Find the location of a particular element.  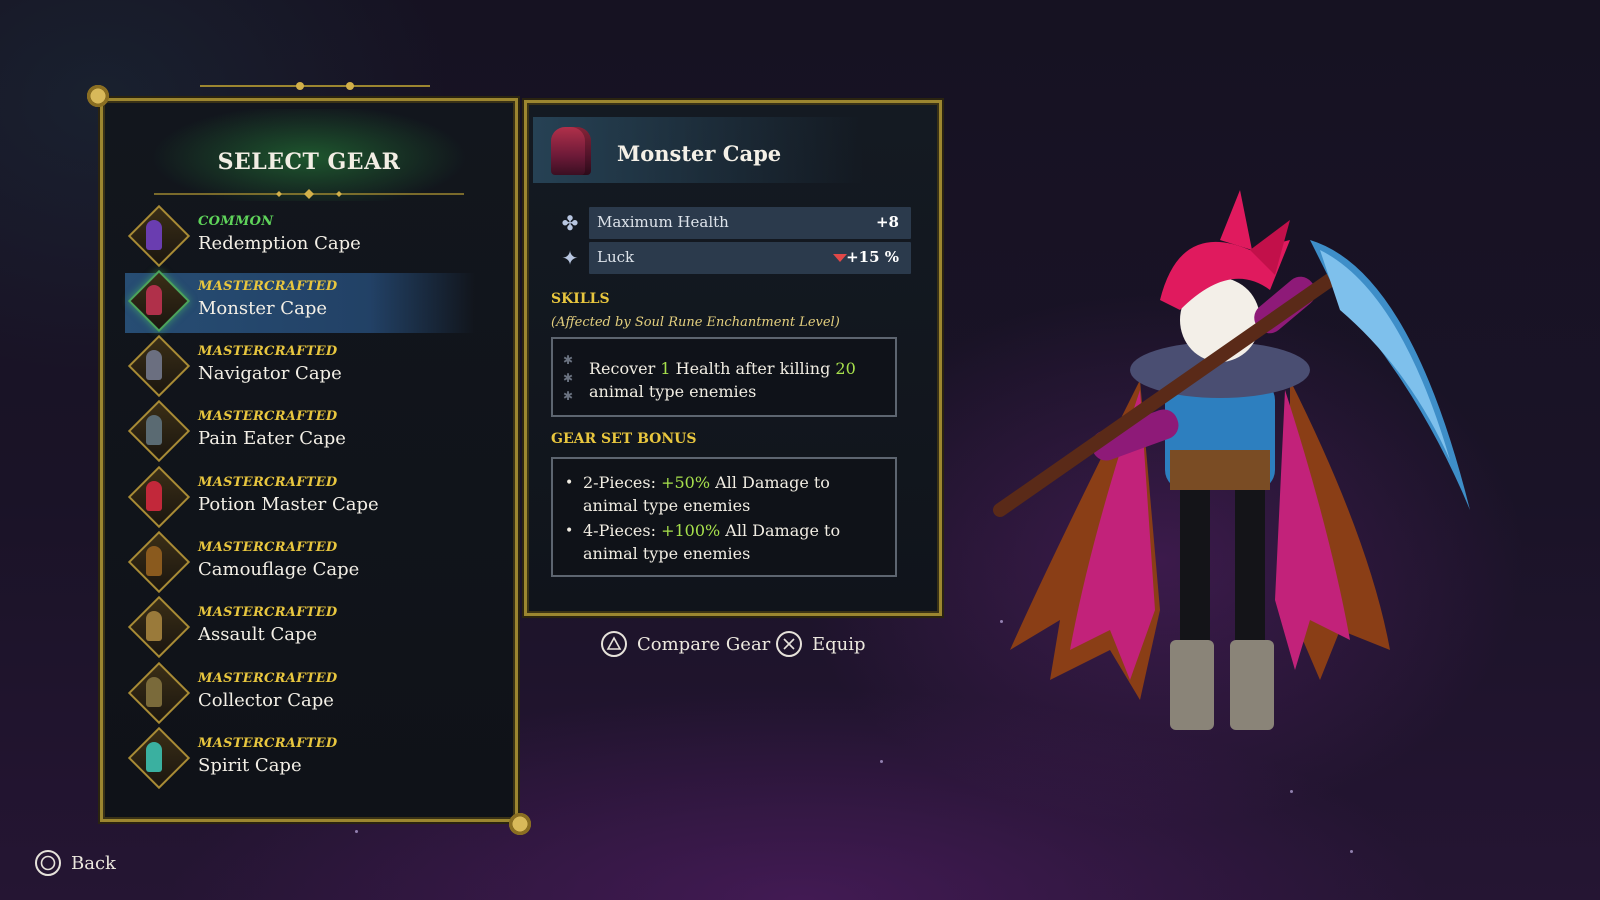

circle-button-icon is located at coordinates (48, 863).